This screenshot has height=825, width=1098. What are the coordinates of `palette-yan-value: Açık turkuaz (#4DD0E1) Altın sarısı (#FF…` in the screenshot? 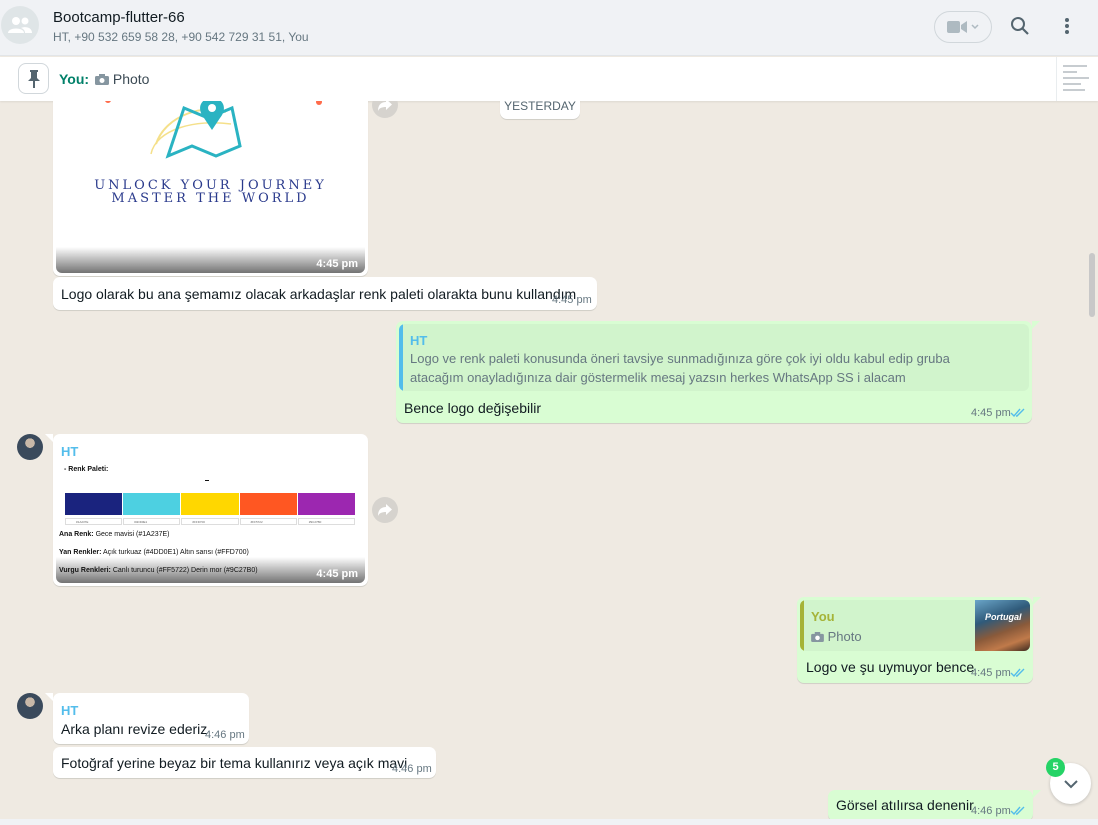 It's located at (175, 552).